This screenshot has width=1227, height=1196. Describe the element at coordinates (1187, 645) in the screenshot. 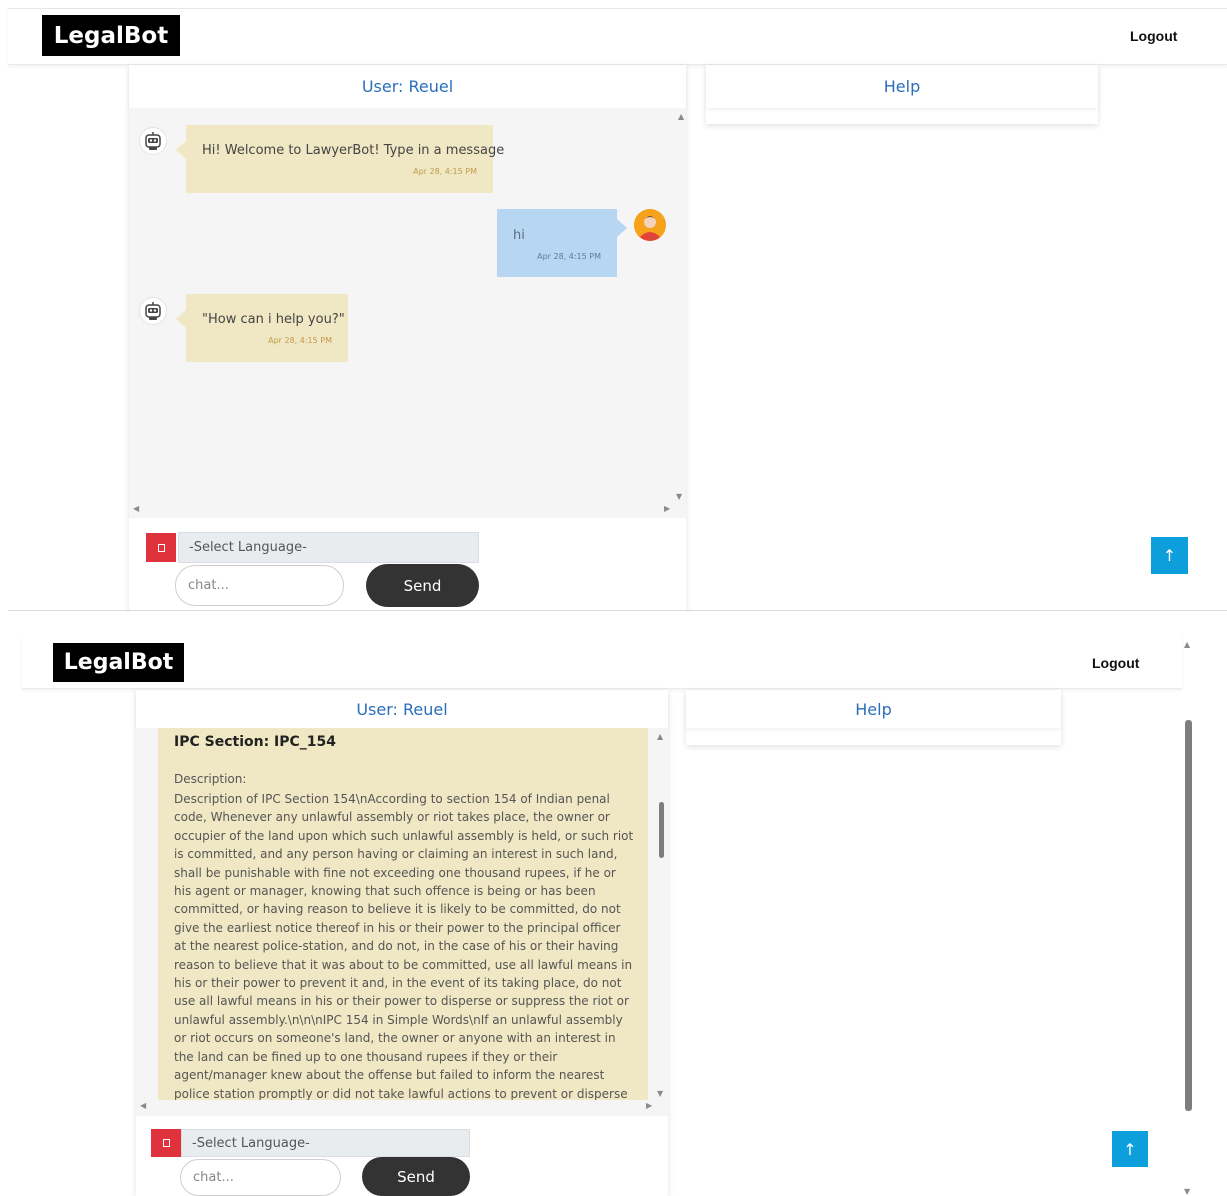

I see `page-scroll-up-arrow-icon: ▲` at that location.